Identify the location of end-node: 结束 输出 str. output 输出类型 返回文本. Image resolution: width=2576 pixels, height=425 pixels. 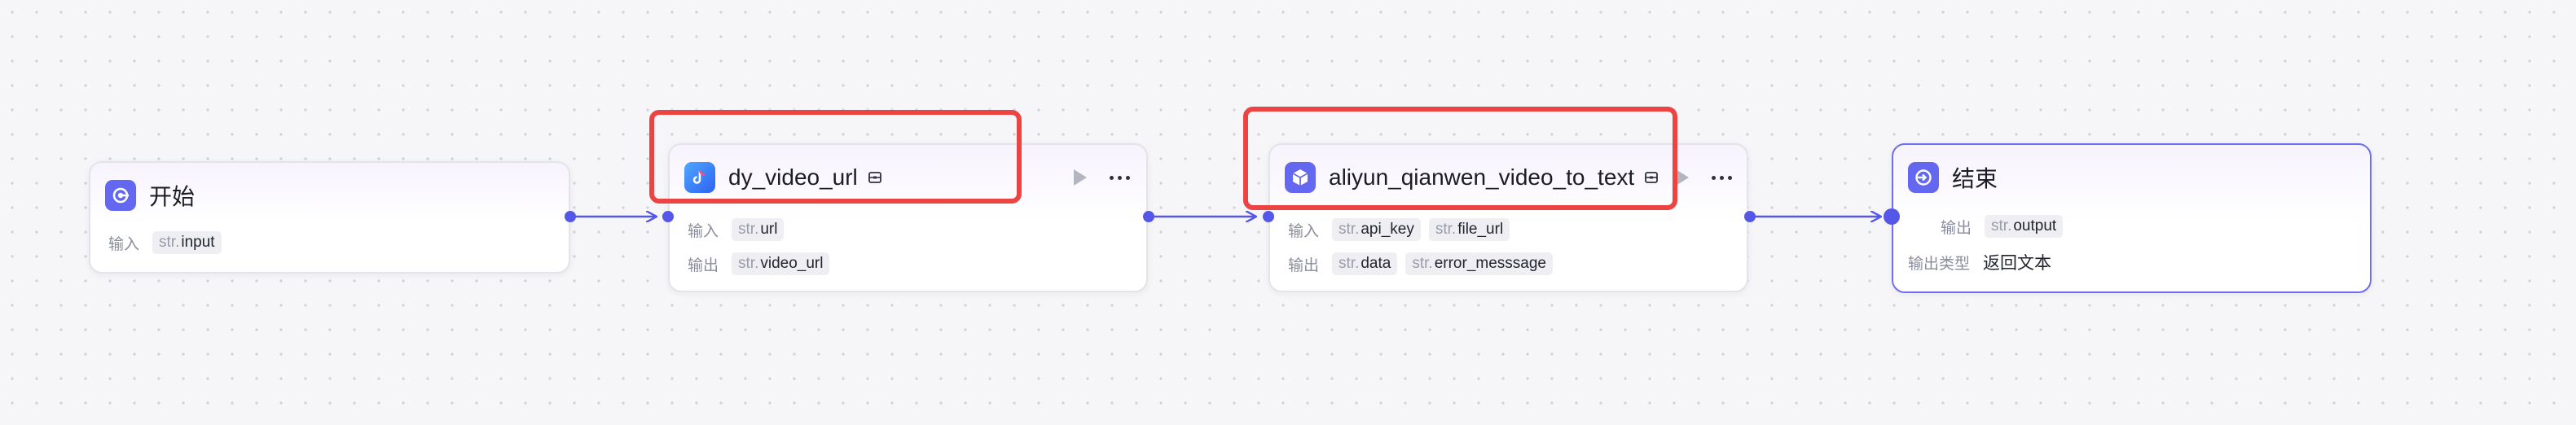
(2132, 218).